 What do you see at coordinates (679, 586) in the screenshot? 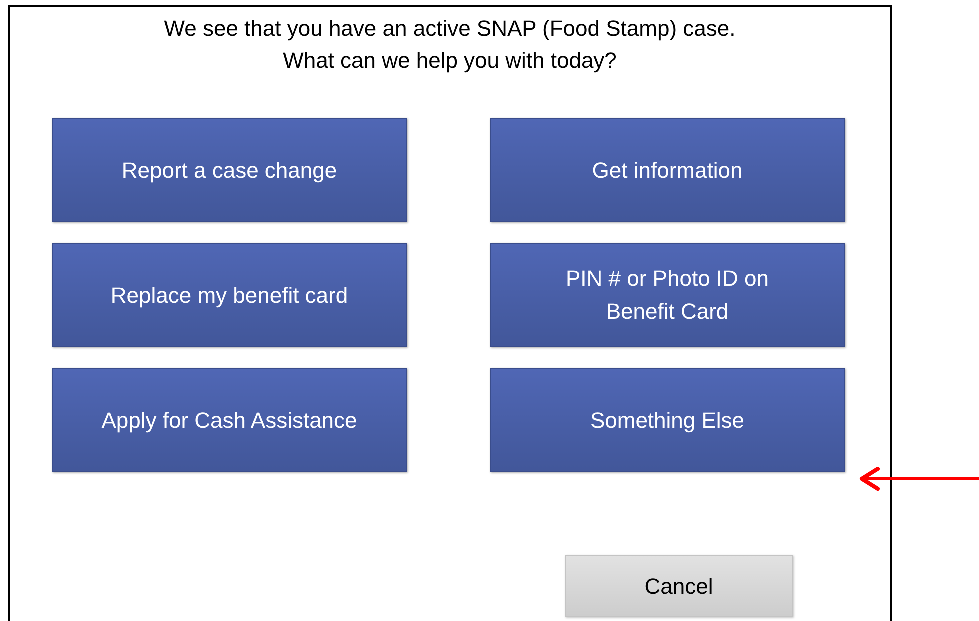
I see `cancel-button: Cancel` at bounding box center [679, 586].